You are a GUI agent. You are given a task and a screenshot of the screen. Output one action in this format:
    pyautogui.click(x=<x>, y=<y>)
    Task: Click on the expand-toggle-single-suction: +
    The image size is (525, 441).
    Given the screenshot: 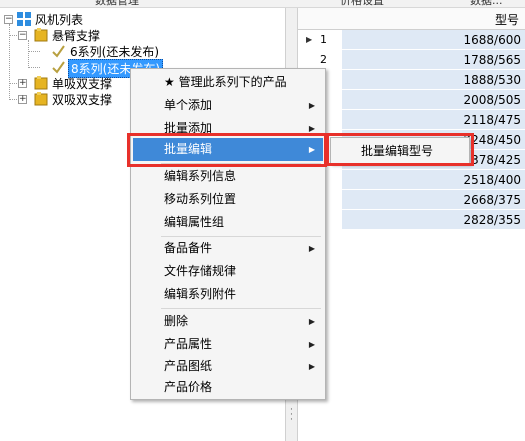 What is the action you would take?
    pyautogui.click(x=22, y=83)
    